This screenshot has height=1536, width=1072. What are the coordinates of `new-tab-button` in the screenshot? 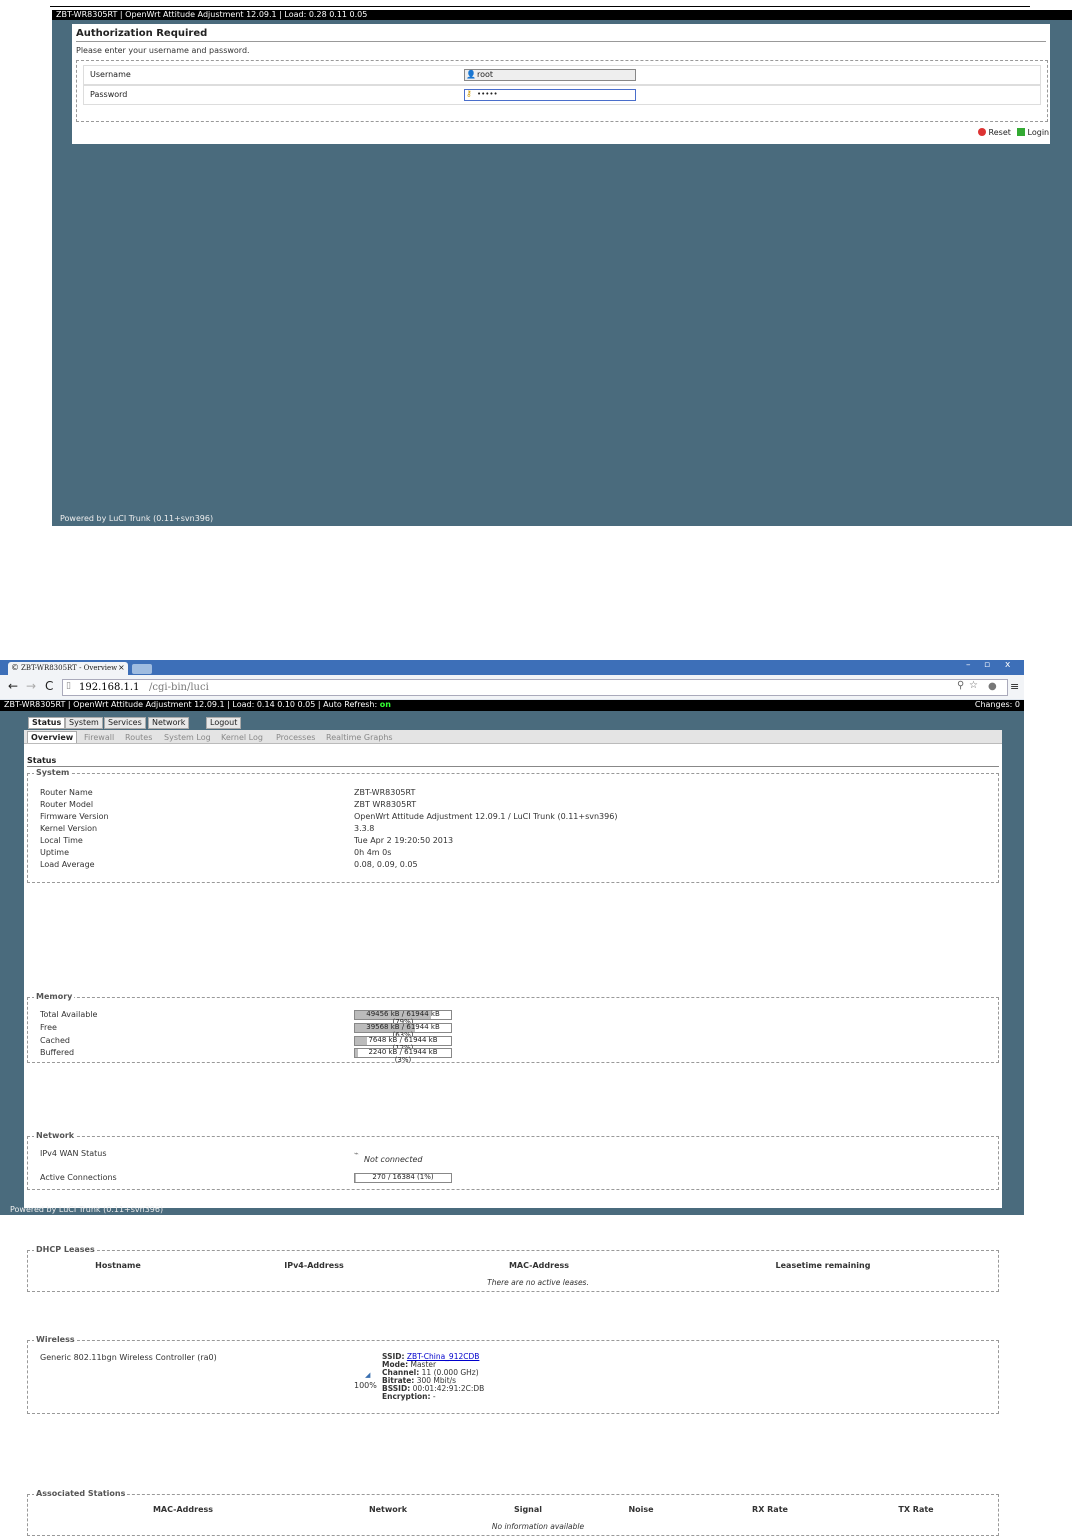 It's located at (142, 669).